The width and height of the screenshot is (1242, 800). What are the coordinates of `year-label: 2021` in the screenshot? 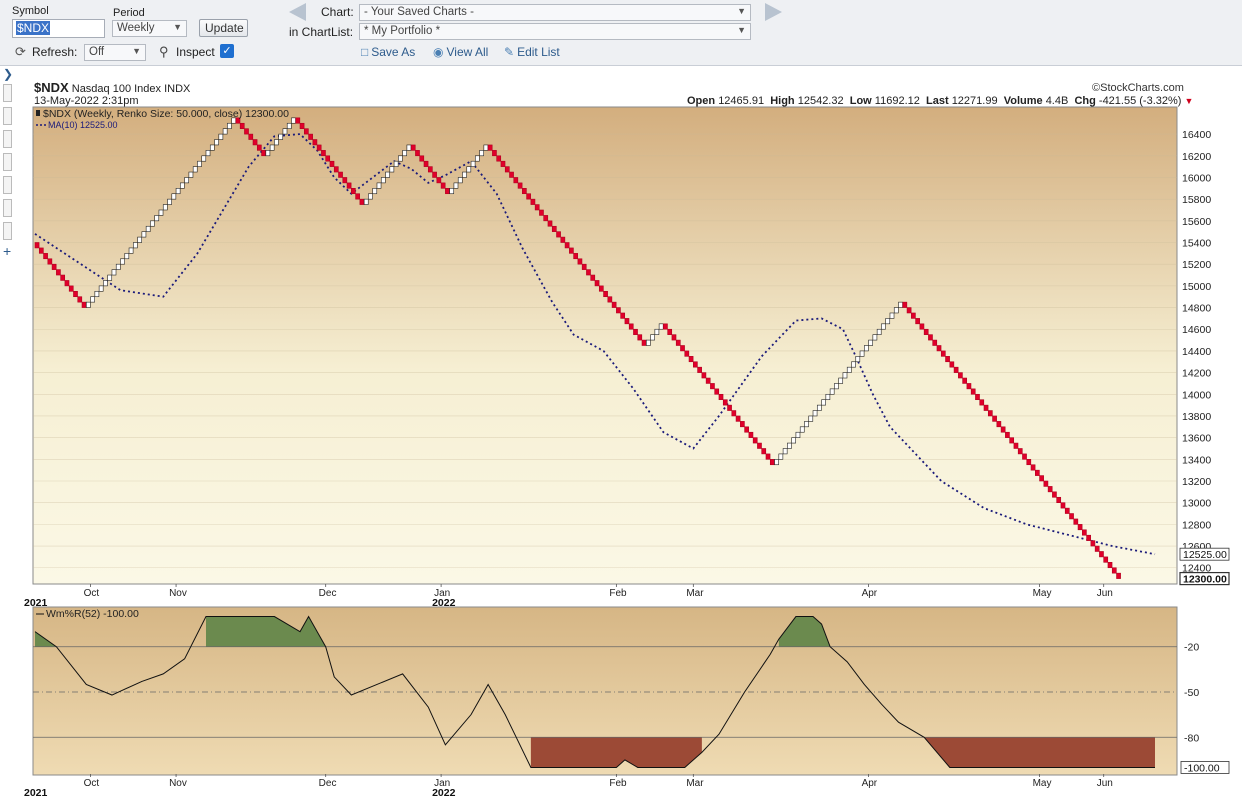 It's located at (36, 793).